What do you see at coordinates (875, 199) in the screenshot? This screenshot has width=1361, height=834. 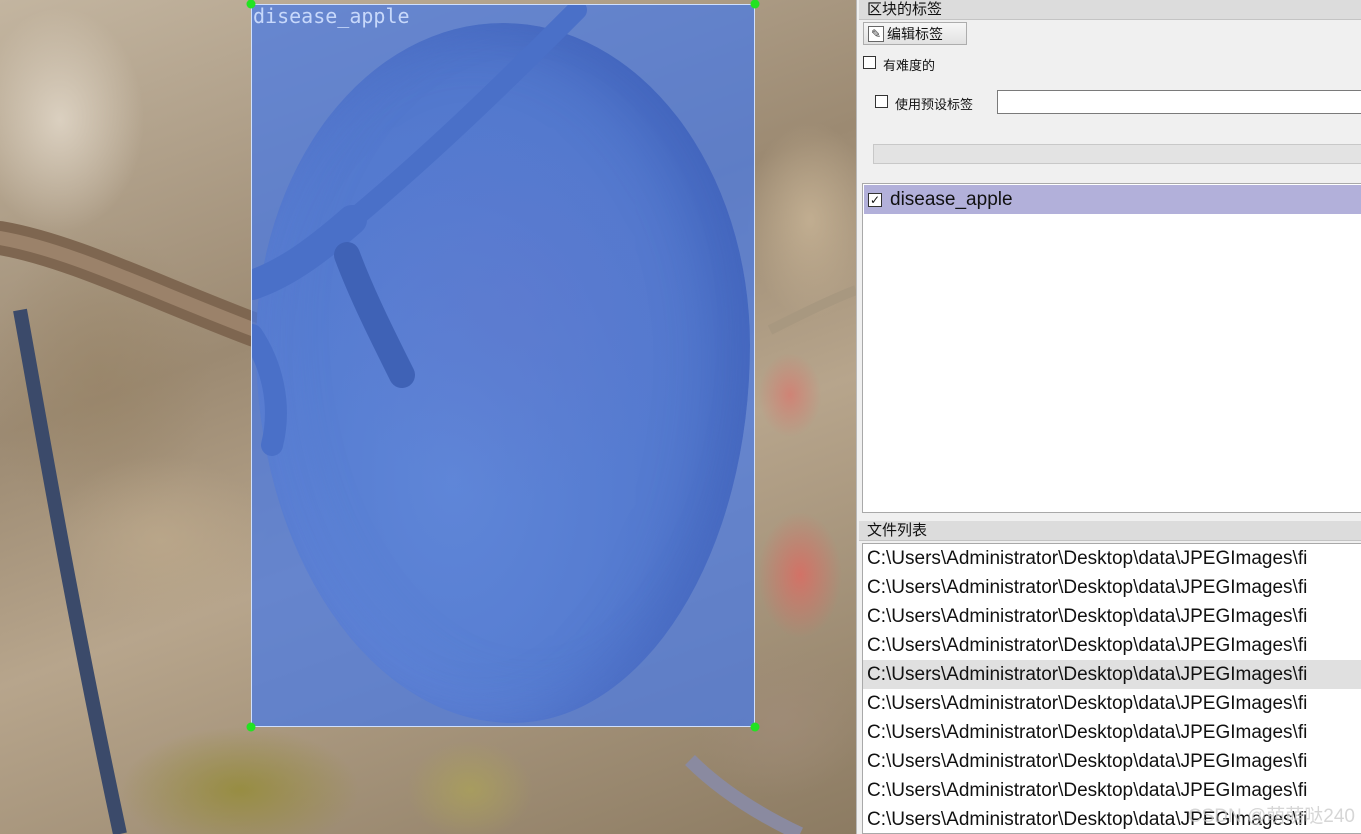 I see `label-item-checkbox: ✓` at bounding box center [875, 199].